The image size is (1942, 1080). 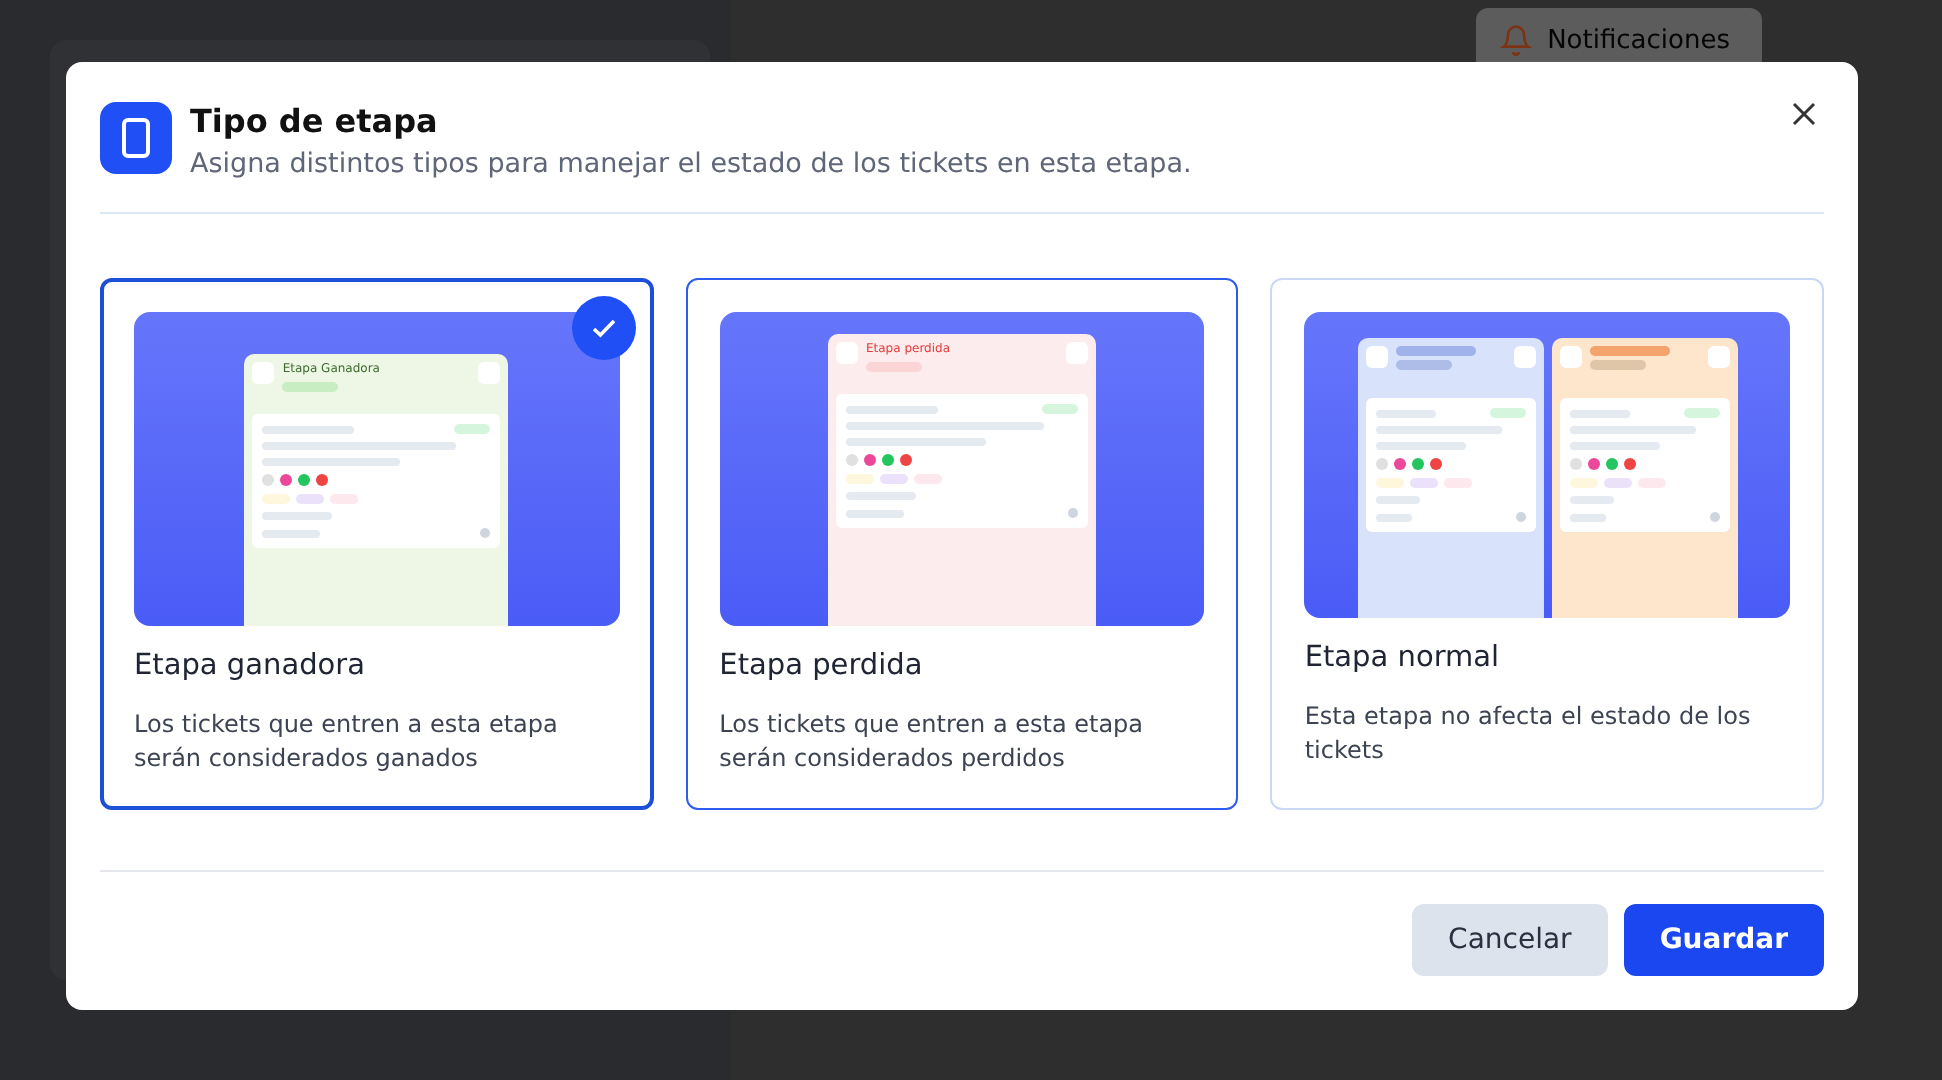 What do you see at coordinates (1723, 940) in the screenshot?
I see `save-button: Guardar` at bounding box center [1723, 940].